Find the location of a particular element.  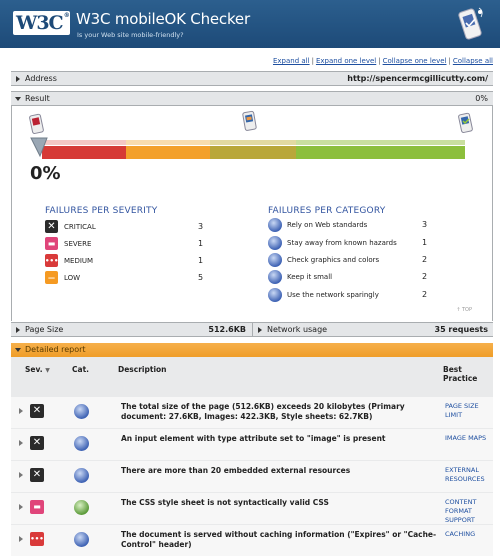

severity-row-severe: ▬ SEVERE 1 is located at coordinates (130, 244).